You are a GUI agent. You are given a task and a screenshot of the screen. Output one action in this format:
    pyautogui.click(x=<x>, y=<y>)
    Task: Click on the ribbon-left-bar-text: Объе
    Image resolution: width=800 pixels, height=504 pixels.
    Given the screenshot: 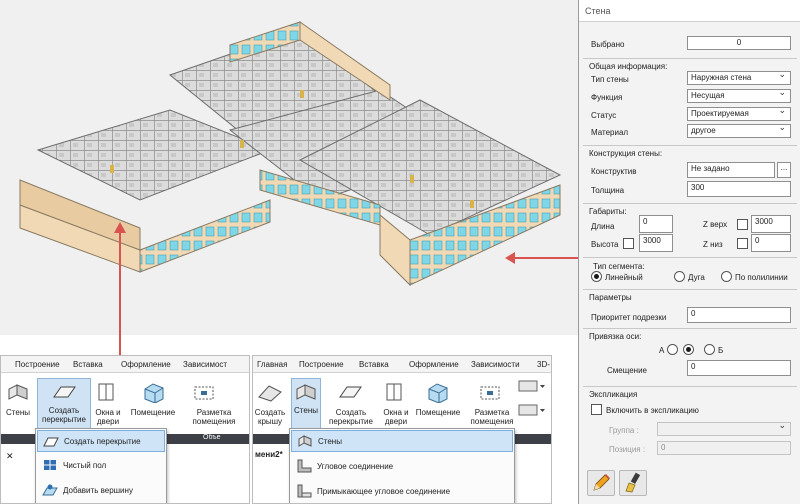 What is the action you would take?
    pyautogui.click(x=212, y=437)
    